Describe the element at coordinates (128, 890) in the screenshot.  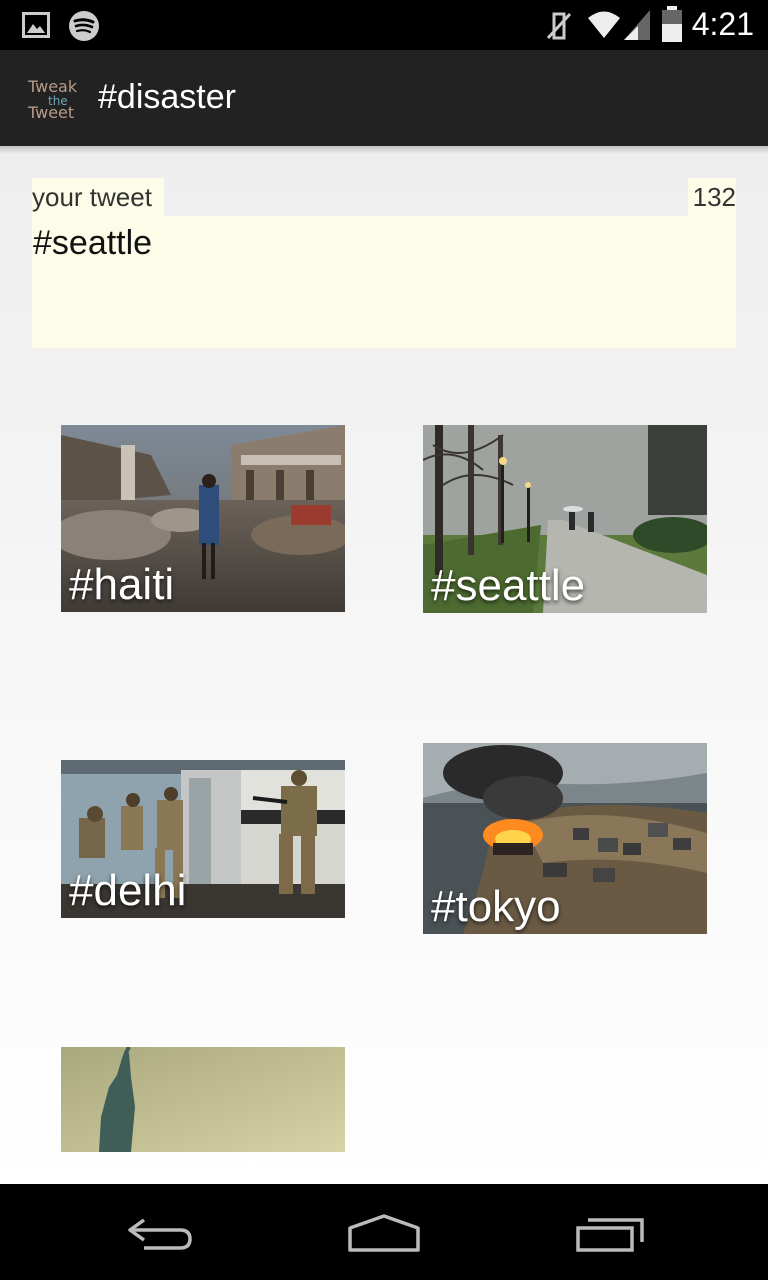
I see `tile-label-delhi: #delhi` at that location.